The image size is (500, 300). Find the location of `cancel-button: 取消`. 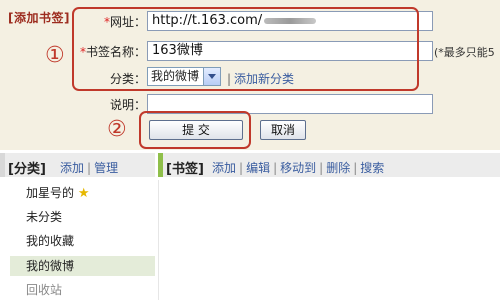

cancel-button: 取消 is located at coordinates (283, 130).